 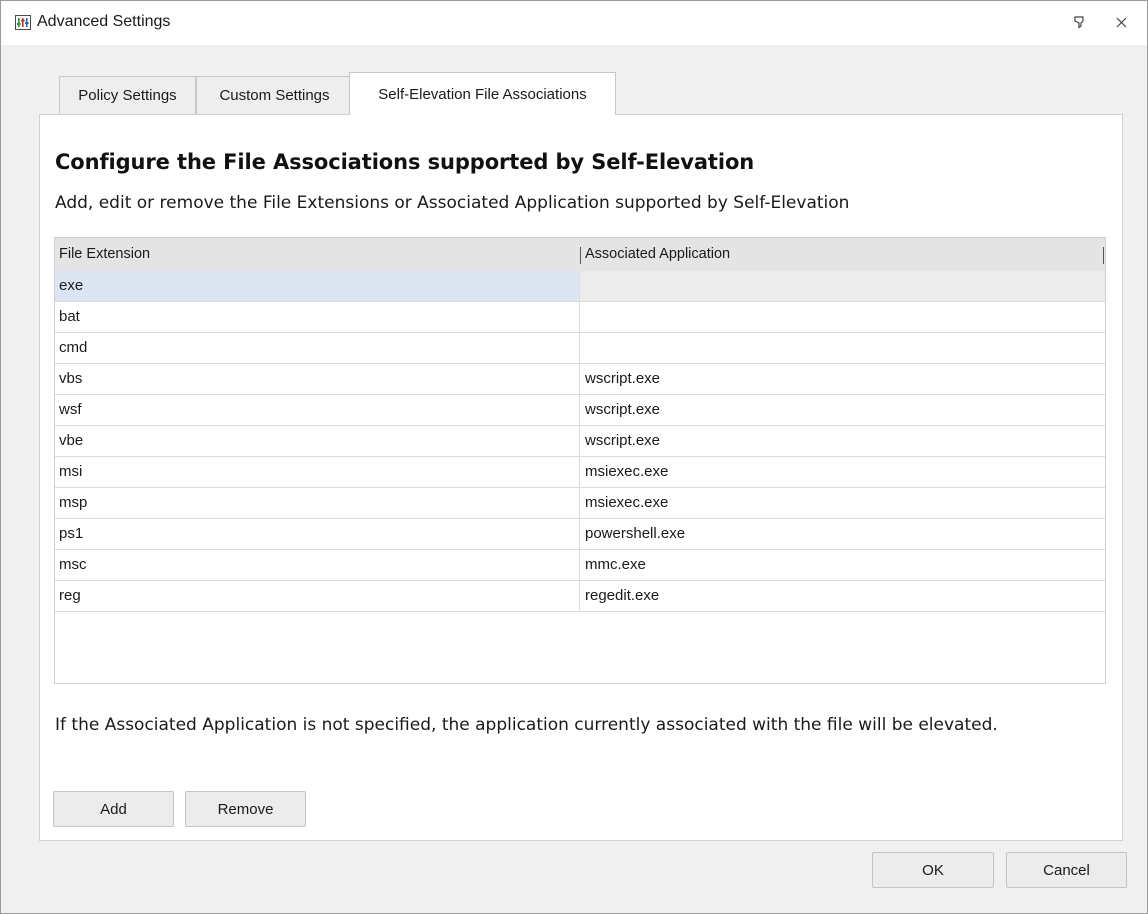 What do you see at coordinates (933, 870) in the screenshot?
I see `ok-button: OK` at bounding box center [933, 870].